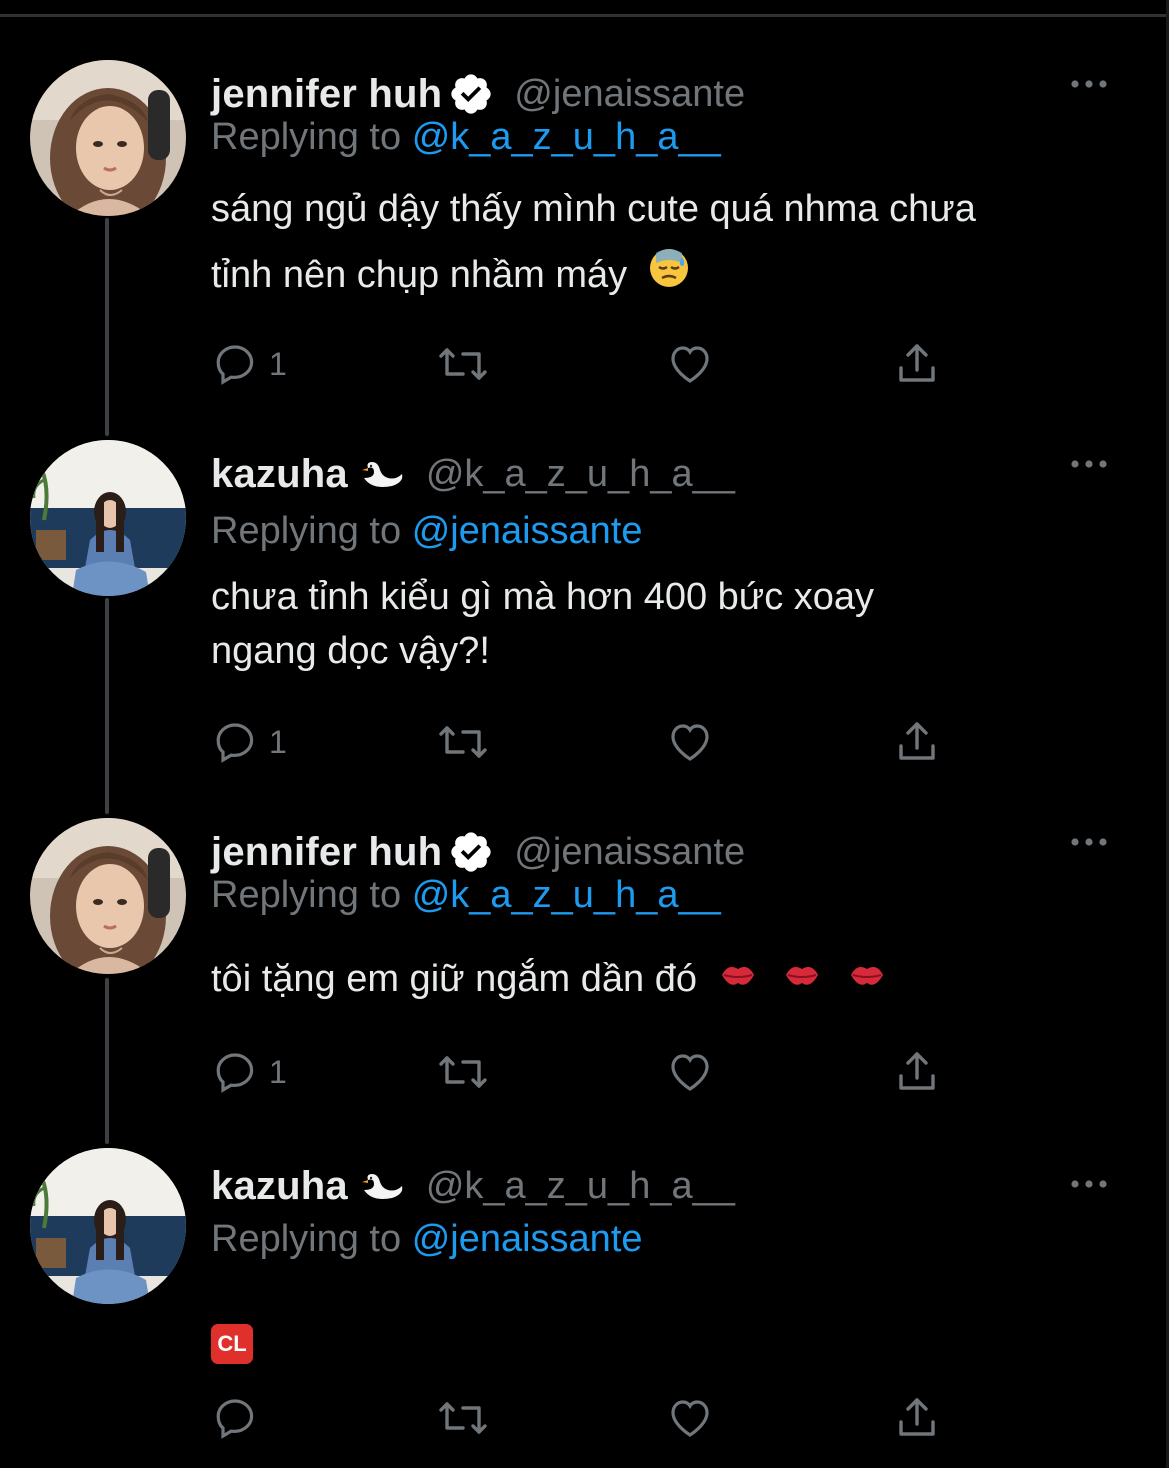 Image resolution: width=1169 pixels, height=1468 pixels. What do you see at coordinates (543, 597) in the screenshot?
I see `tweet-text-line: chưa tỉnh kiểu gì mà hơn 400 bức xoay` at bounding box center [543, 597].